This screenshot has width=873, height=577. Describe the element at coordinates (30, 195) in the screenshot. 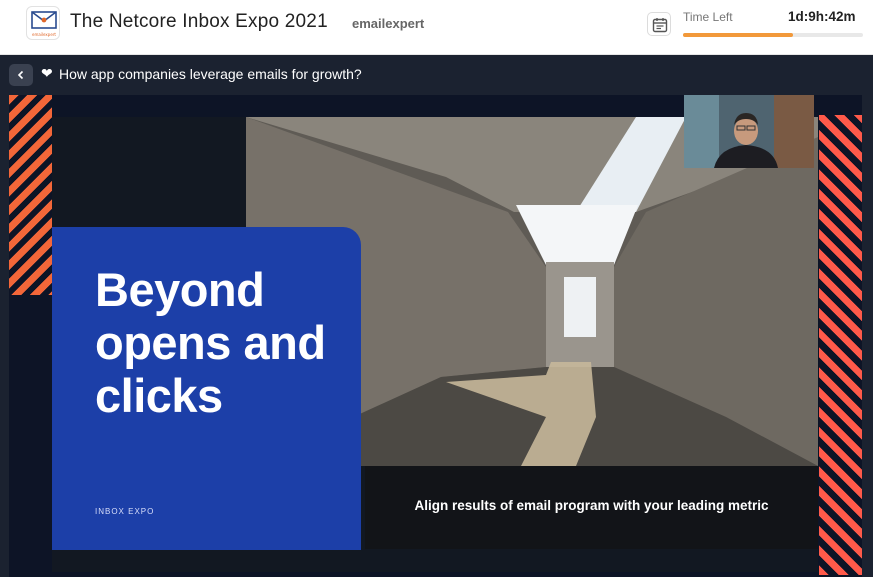

I see `decorative-stripes-left` at that location.